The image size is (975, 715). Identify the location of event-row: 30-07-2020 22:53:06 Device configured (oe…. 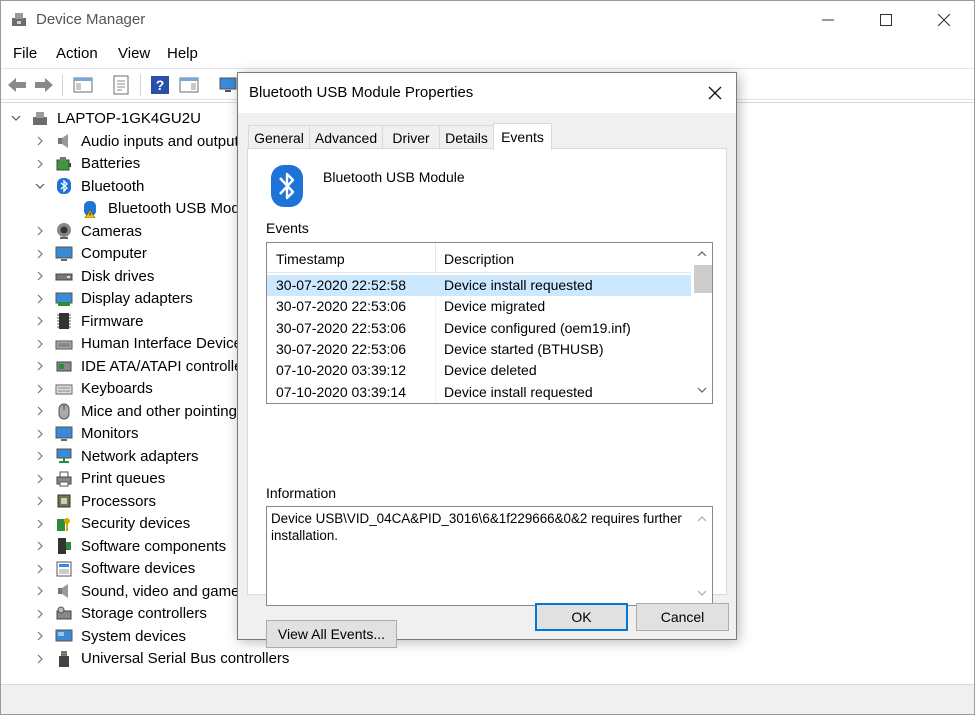
(479, 328).